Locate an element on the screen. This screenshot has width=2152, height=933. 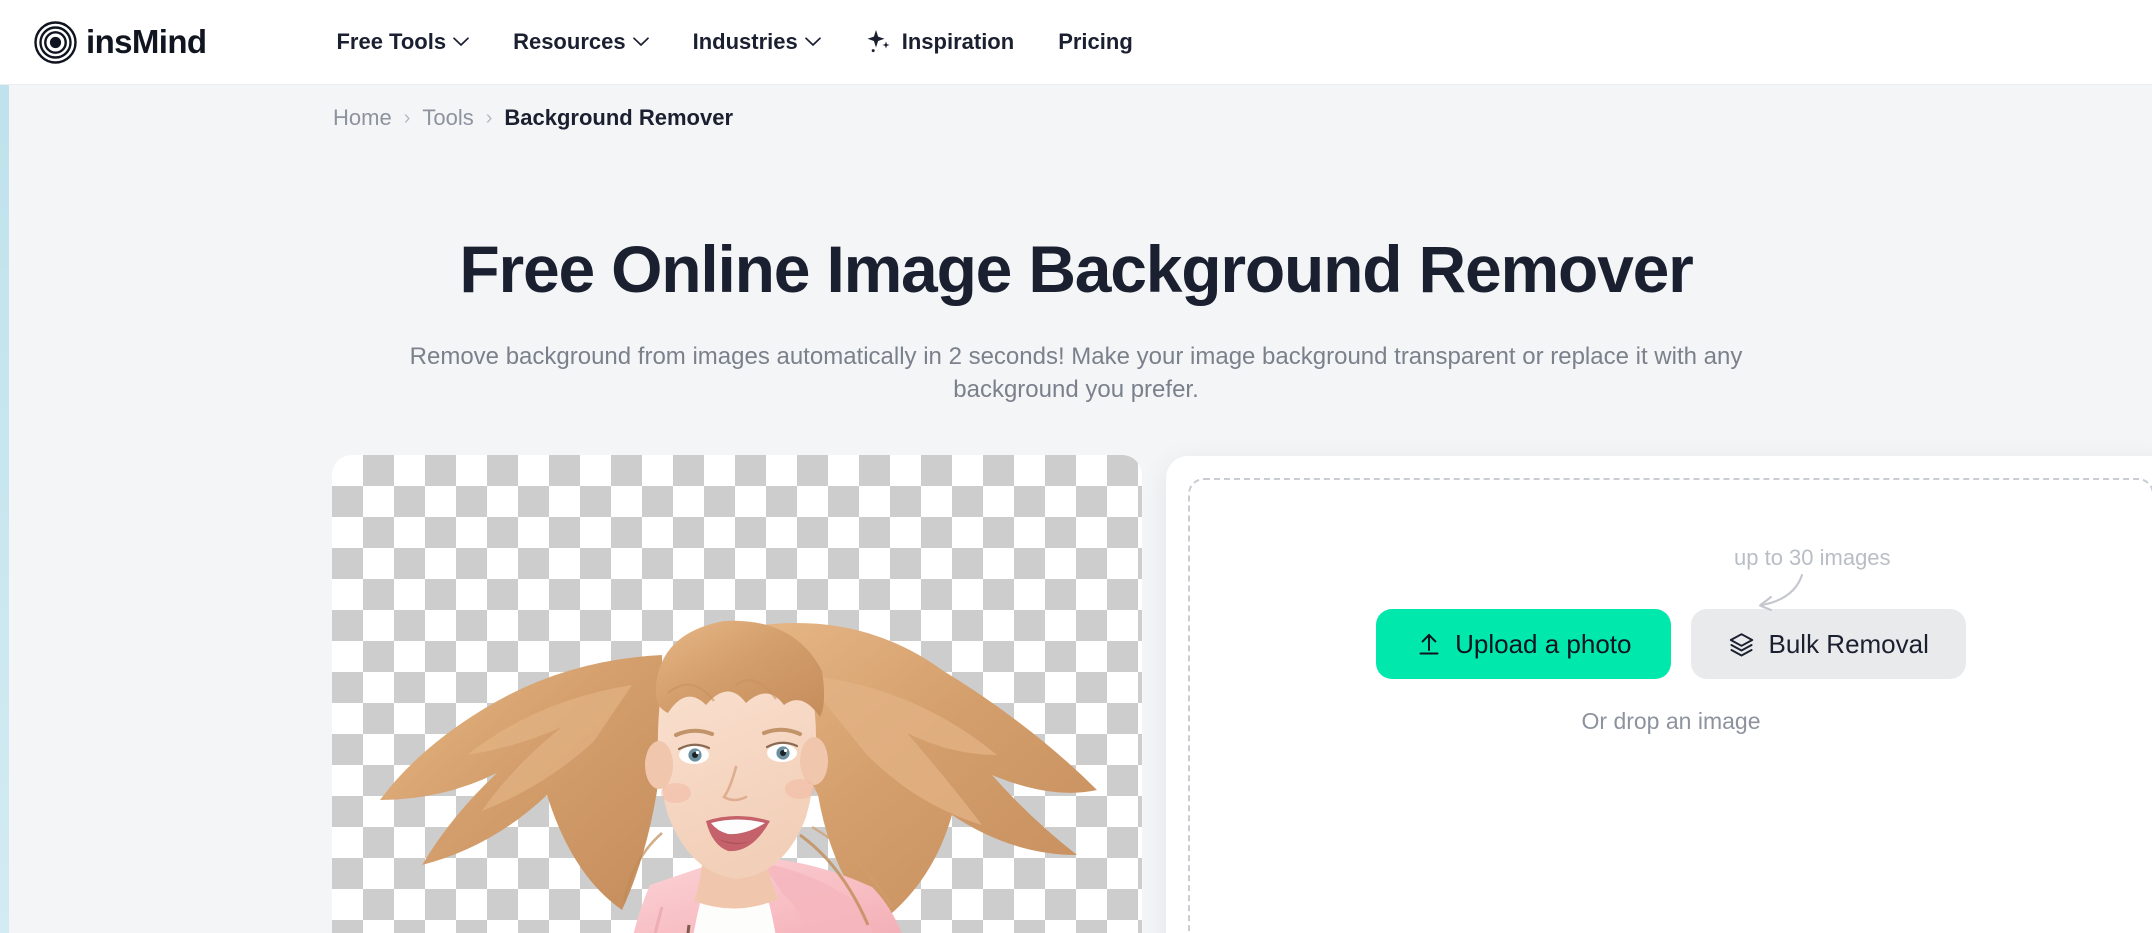
nav-label: Resources is located at coordinates (569, 41).